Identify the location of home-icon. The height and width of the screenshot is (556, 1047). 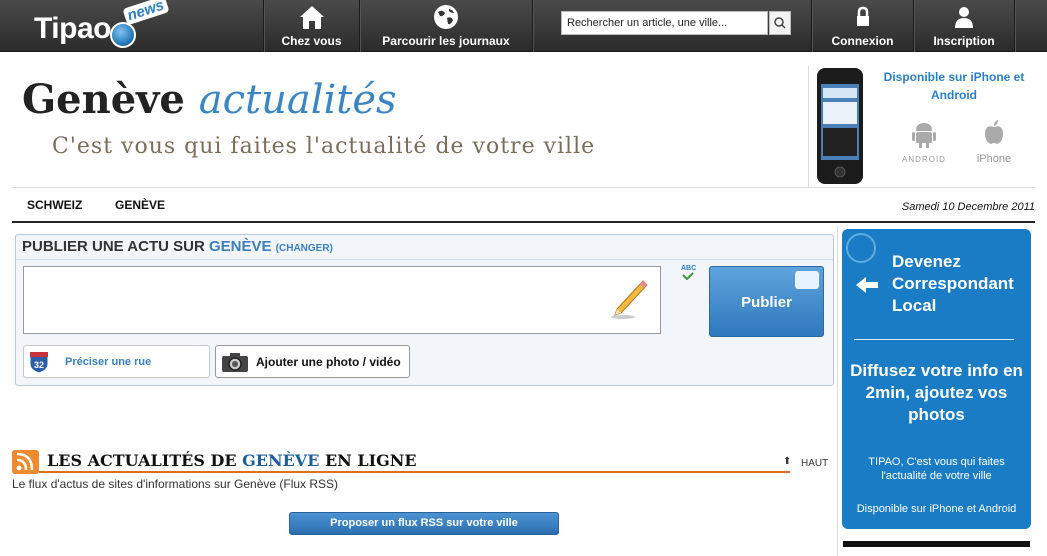
(311, 17).